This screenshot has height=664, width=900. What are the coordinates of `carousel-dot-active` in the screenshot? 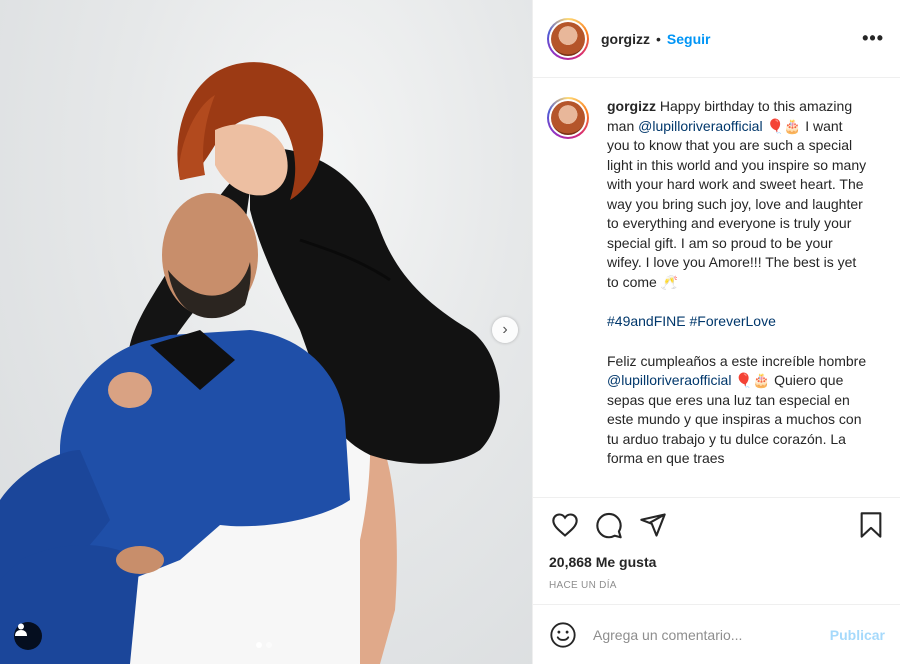 It's located at (259, 645).